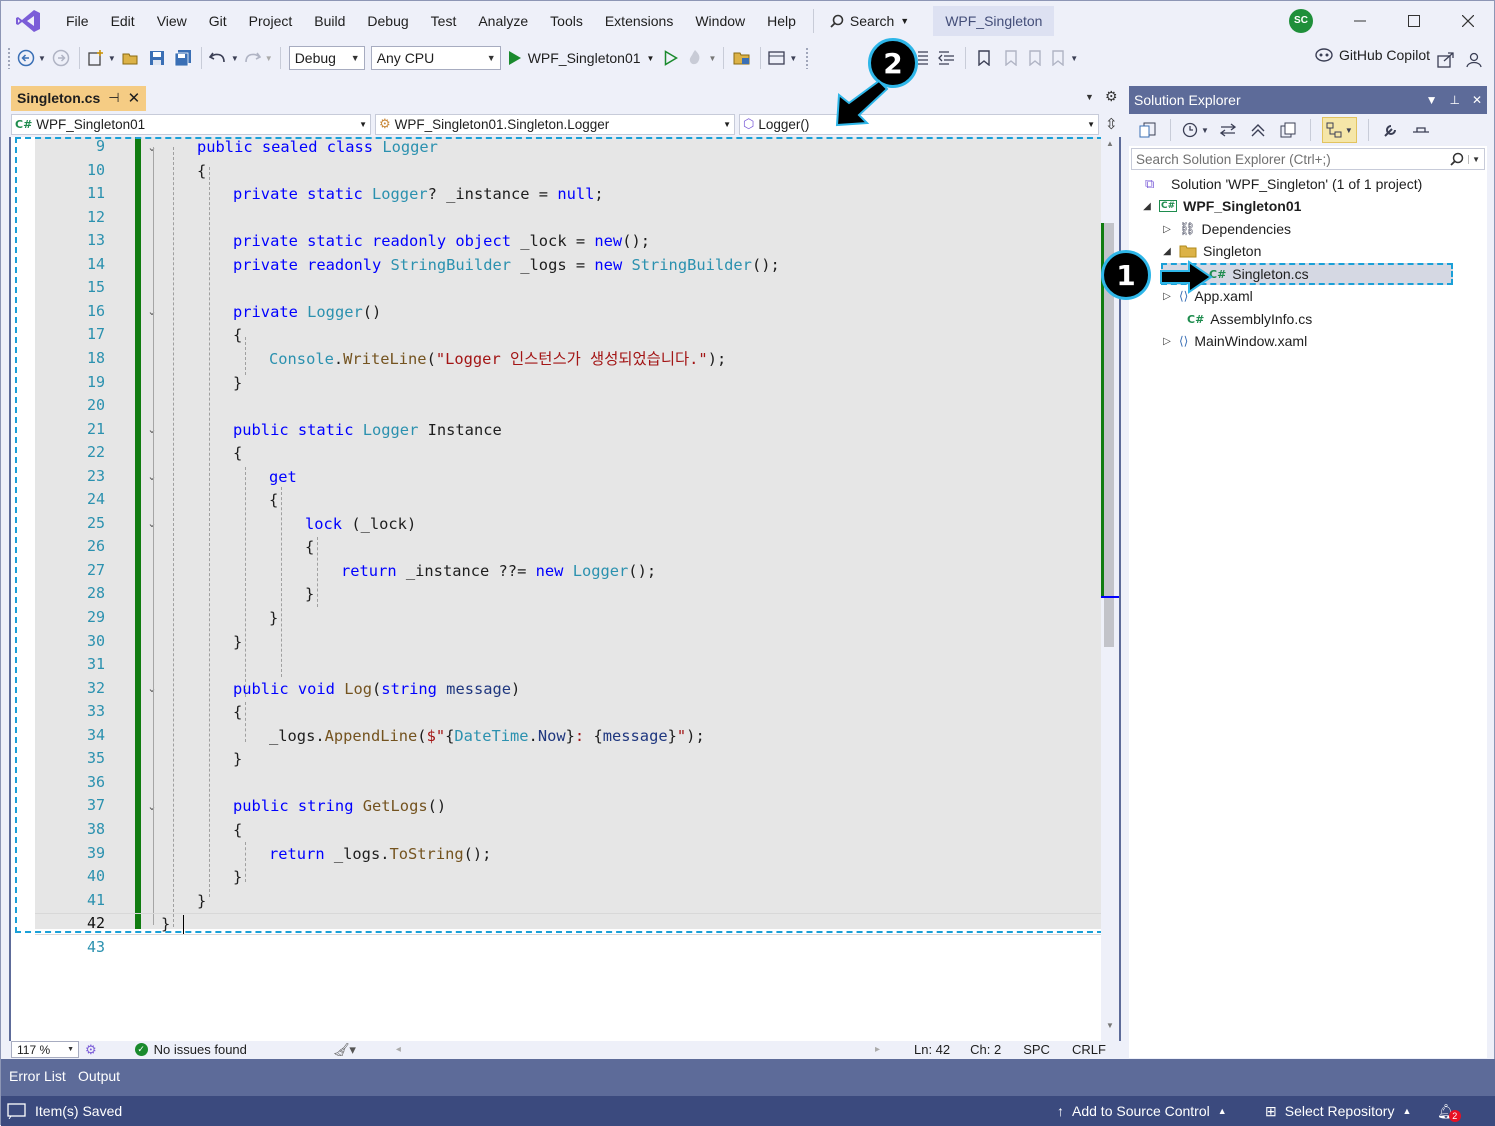 This screenshot has height=1126, width=1495. I want to click on horizontal-scroll-right-icon: ▸, so click(877, 1049).